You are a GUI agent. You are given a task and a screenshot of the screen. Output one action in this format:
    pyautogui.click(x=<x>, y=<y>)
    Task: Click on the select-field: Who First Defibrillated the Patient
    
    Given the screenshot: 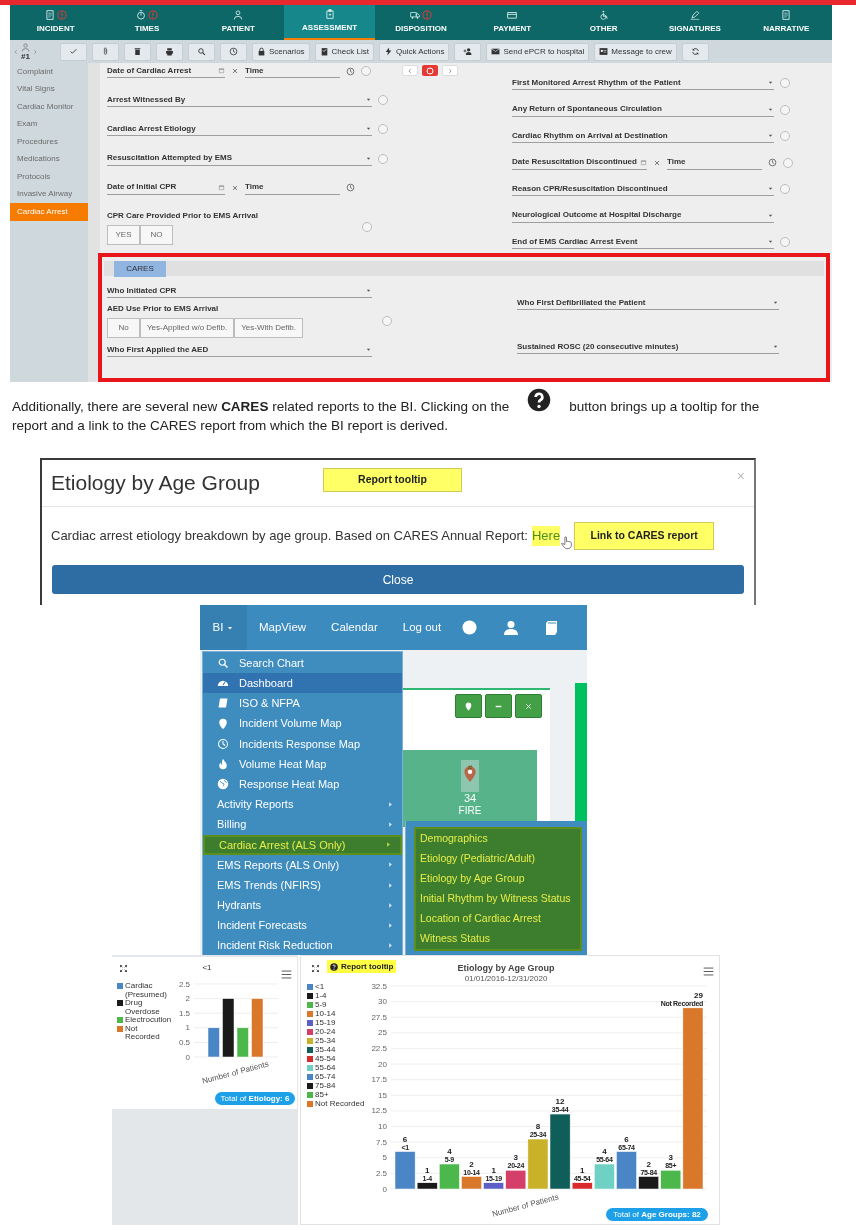 What is the action you would take?
    pyautogui.click(x=648, y=303)
    